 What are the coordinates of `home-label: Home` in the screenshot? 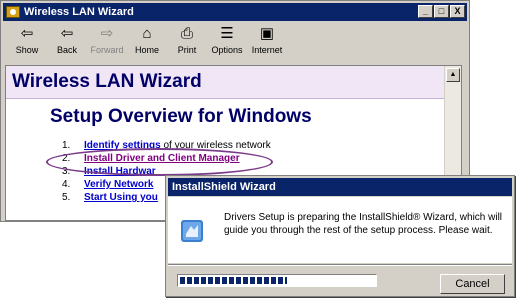 It's located at (146, 50).